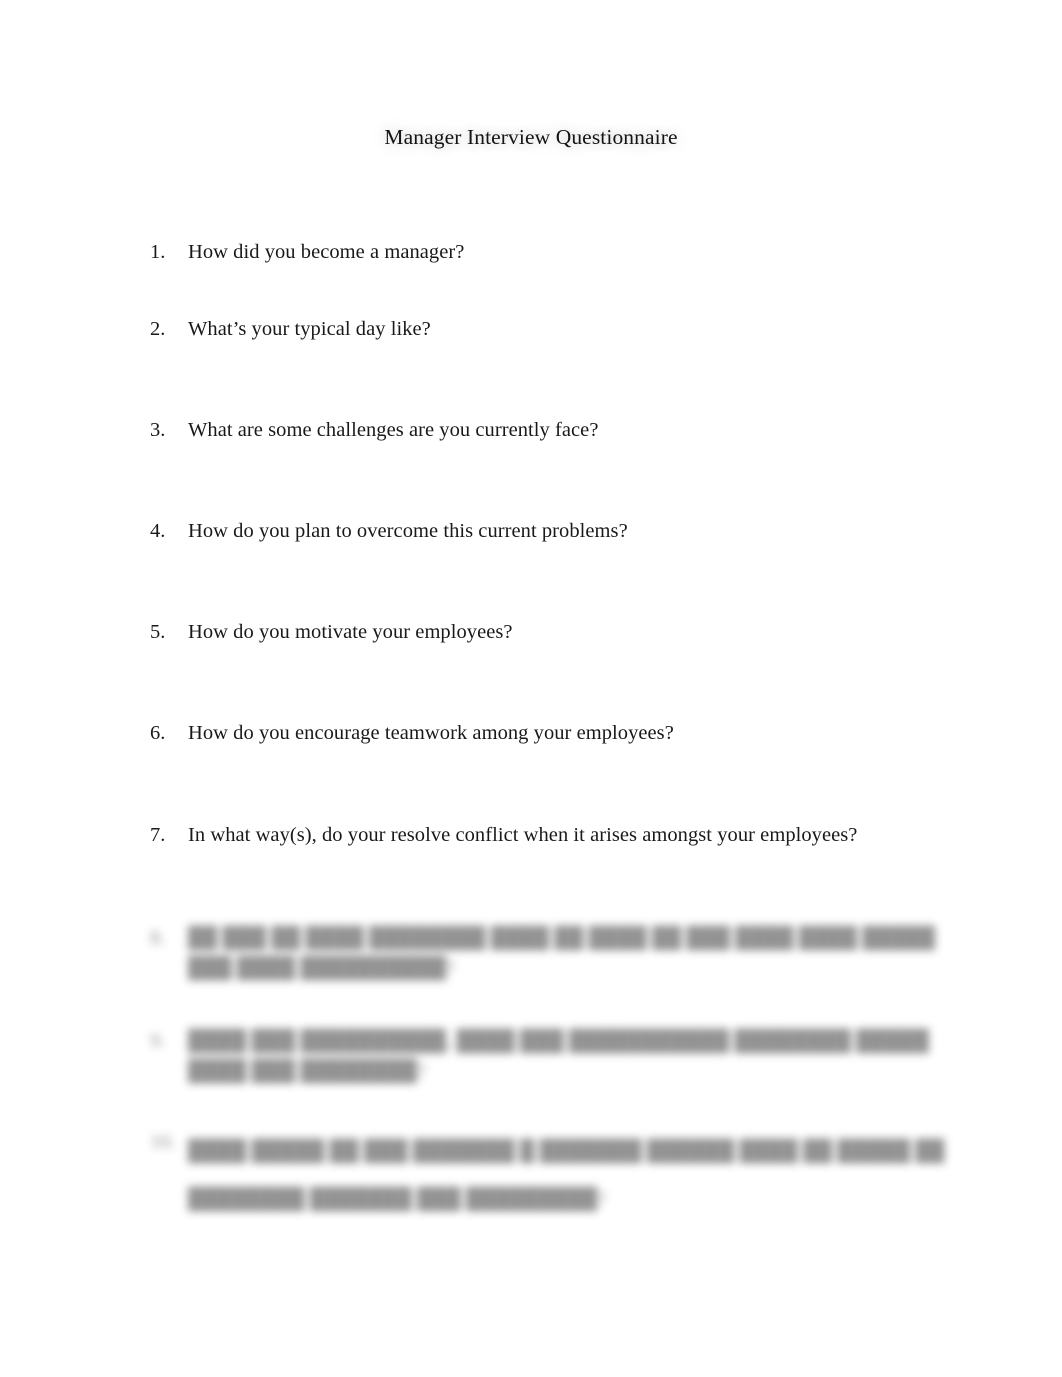  What do you see at coordinates (158, 632) in the screenshot?
I see `question-number-5: 5.` at bounding box center [158, 632].